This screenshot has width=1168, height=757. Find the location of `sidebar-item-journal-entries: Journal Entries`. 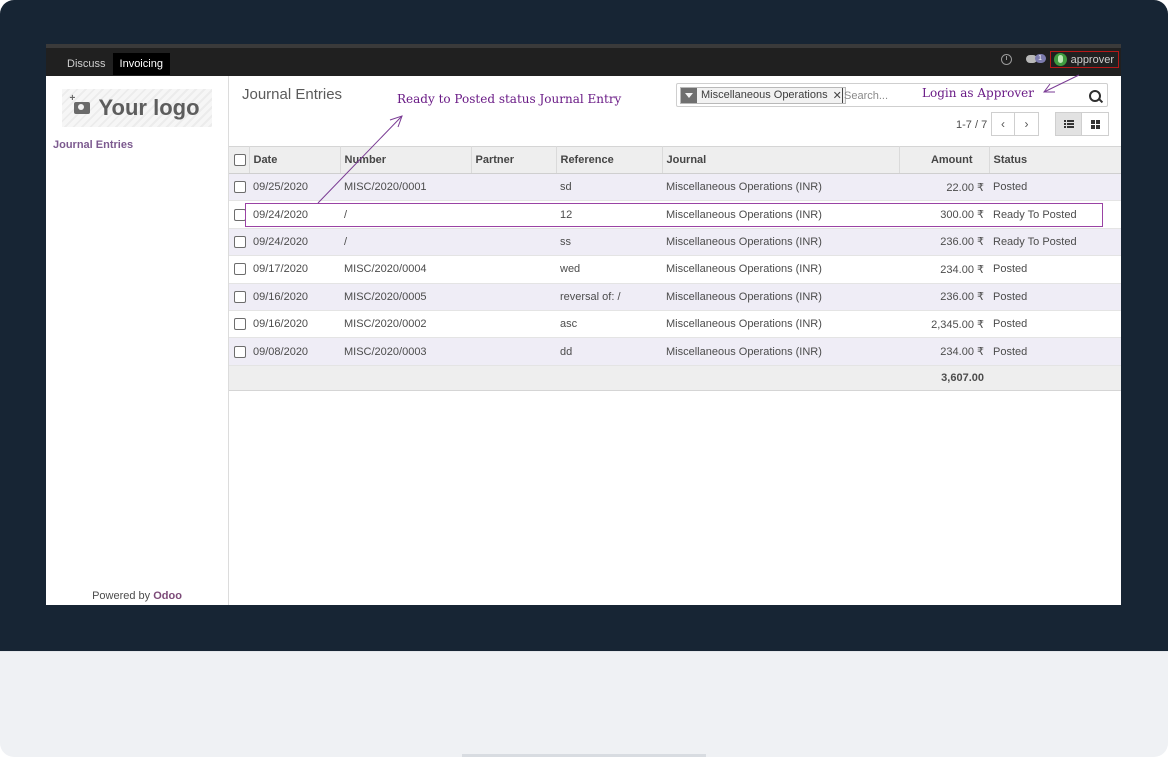

sidebar-item-journal-entries: Journal Entries is located at coordinates (93, 145).